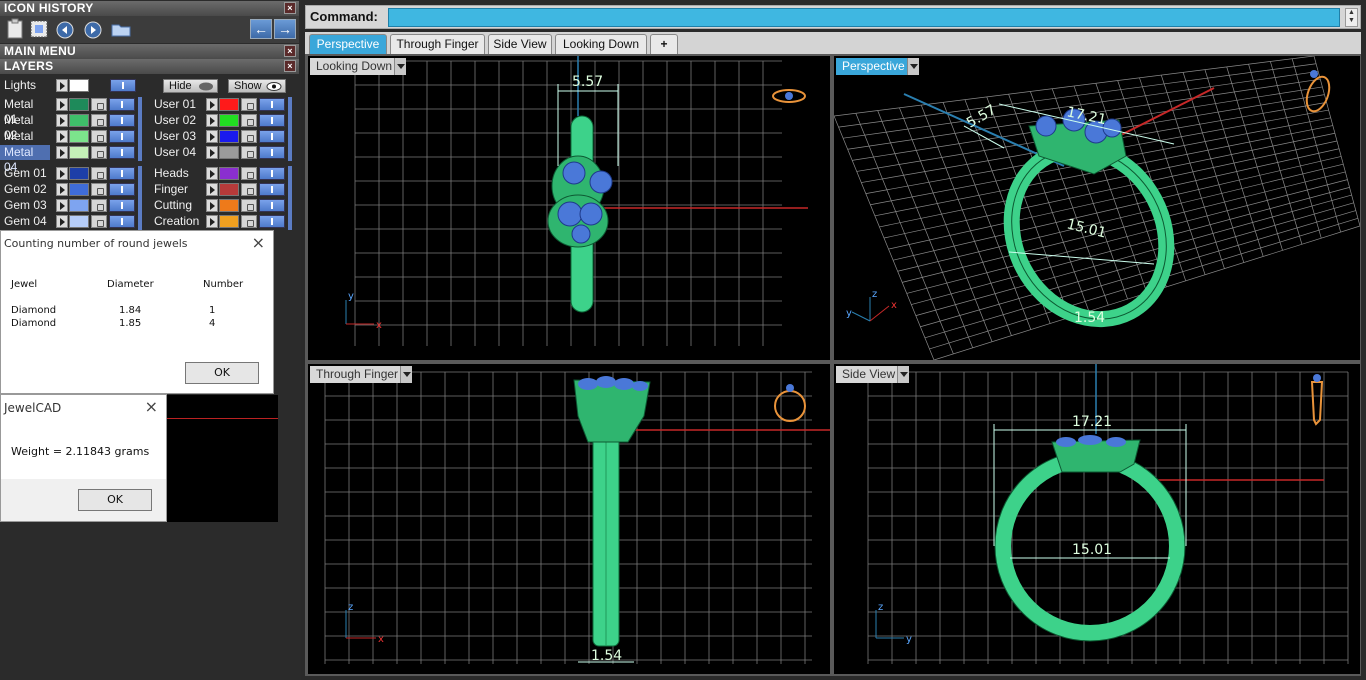 Image resolution: width=1366 pixels, height=680 pixels. What do you see at coordinates (290, 8) in the screenshot?
I see `icon-history-close-icon: ×` at bounding box center [290, 8].